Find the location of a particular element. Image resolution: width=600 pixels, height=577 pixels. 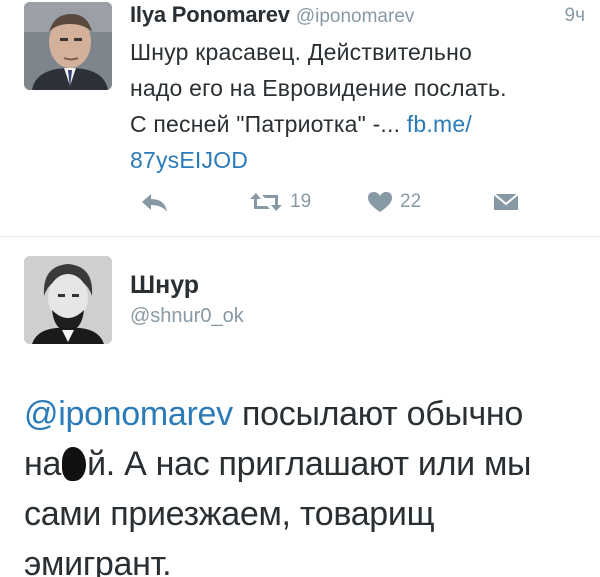

reply-icon is located at coordinates (154, 203).